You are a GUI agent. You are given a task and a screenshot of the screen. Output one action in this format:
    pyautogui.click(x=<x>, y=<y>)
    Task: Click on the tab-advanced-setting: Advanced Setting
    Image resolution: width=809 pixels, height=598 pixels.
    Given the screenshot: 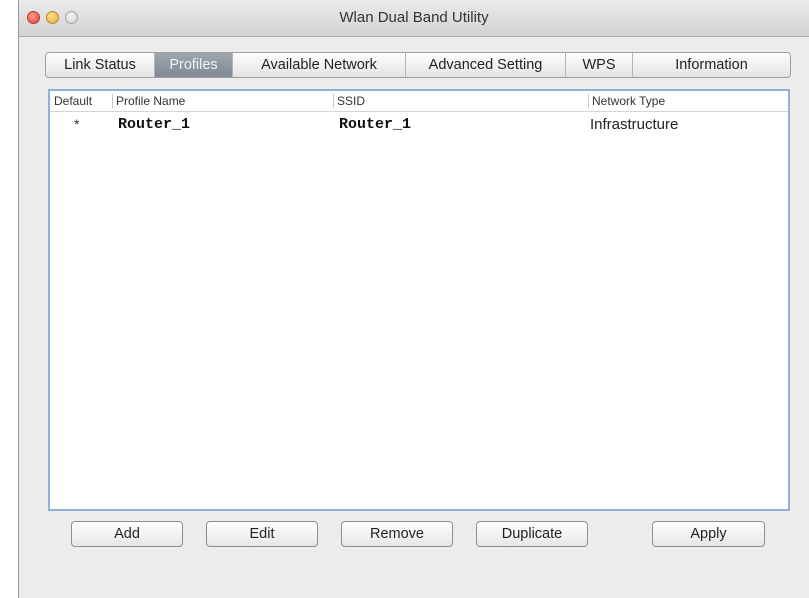 What is the action you would take?
    pyautogui.click(x=486, y=65)
    